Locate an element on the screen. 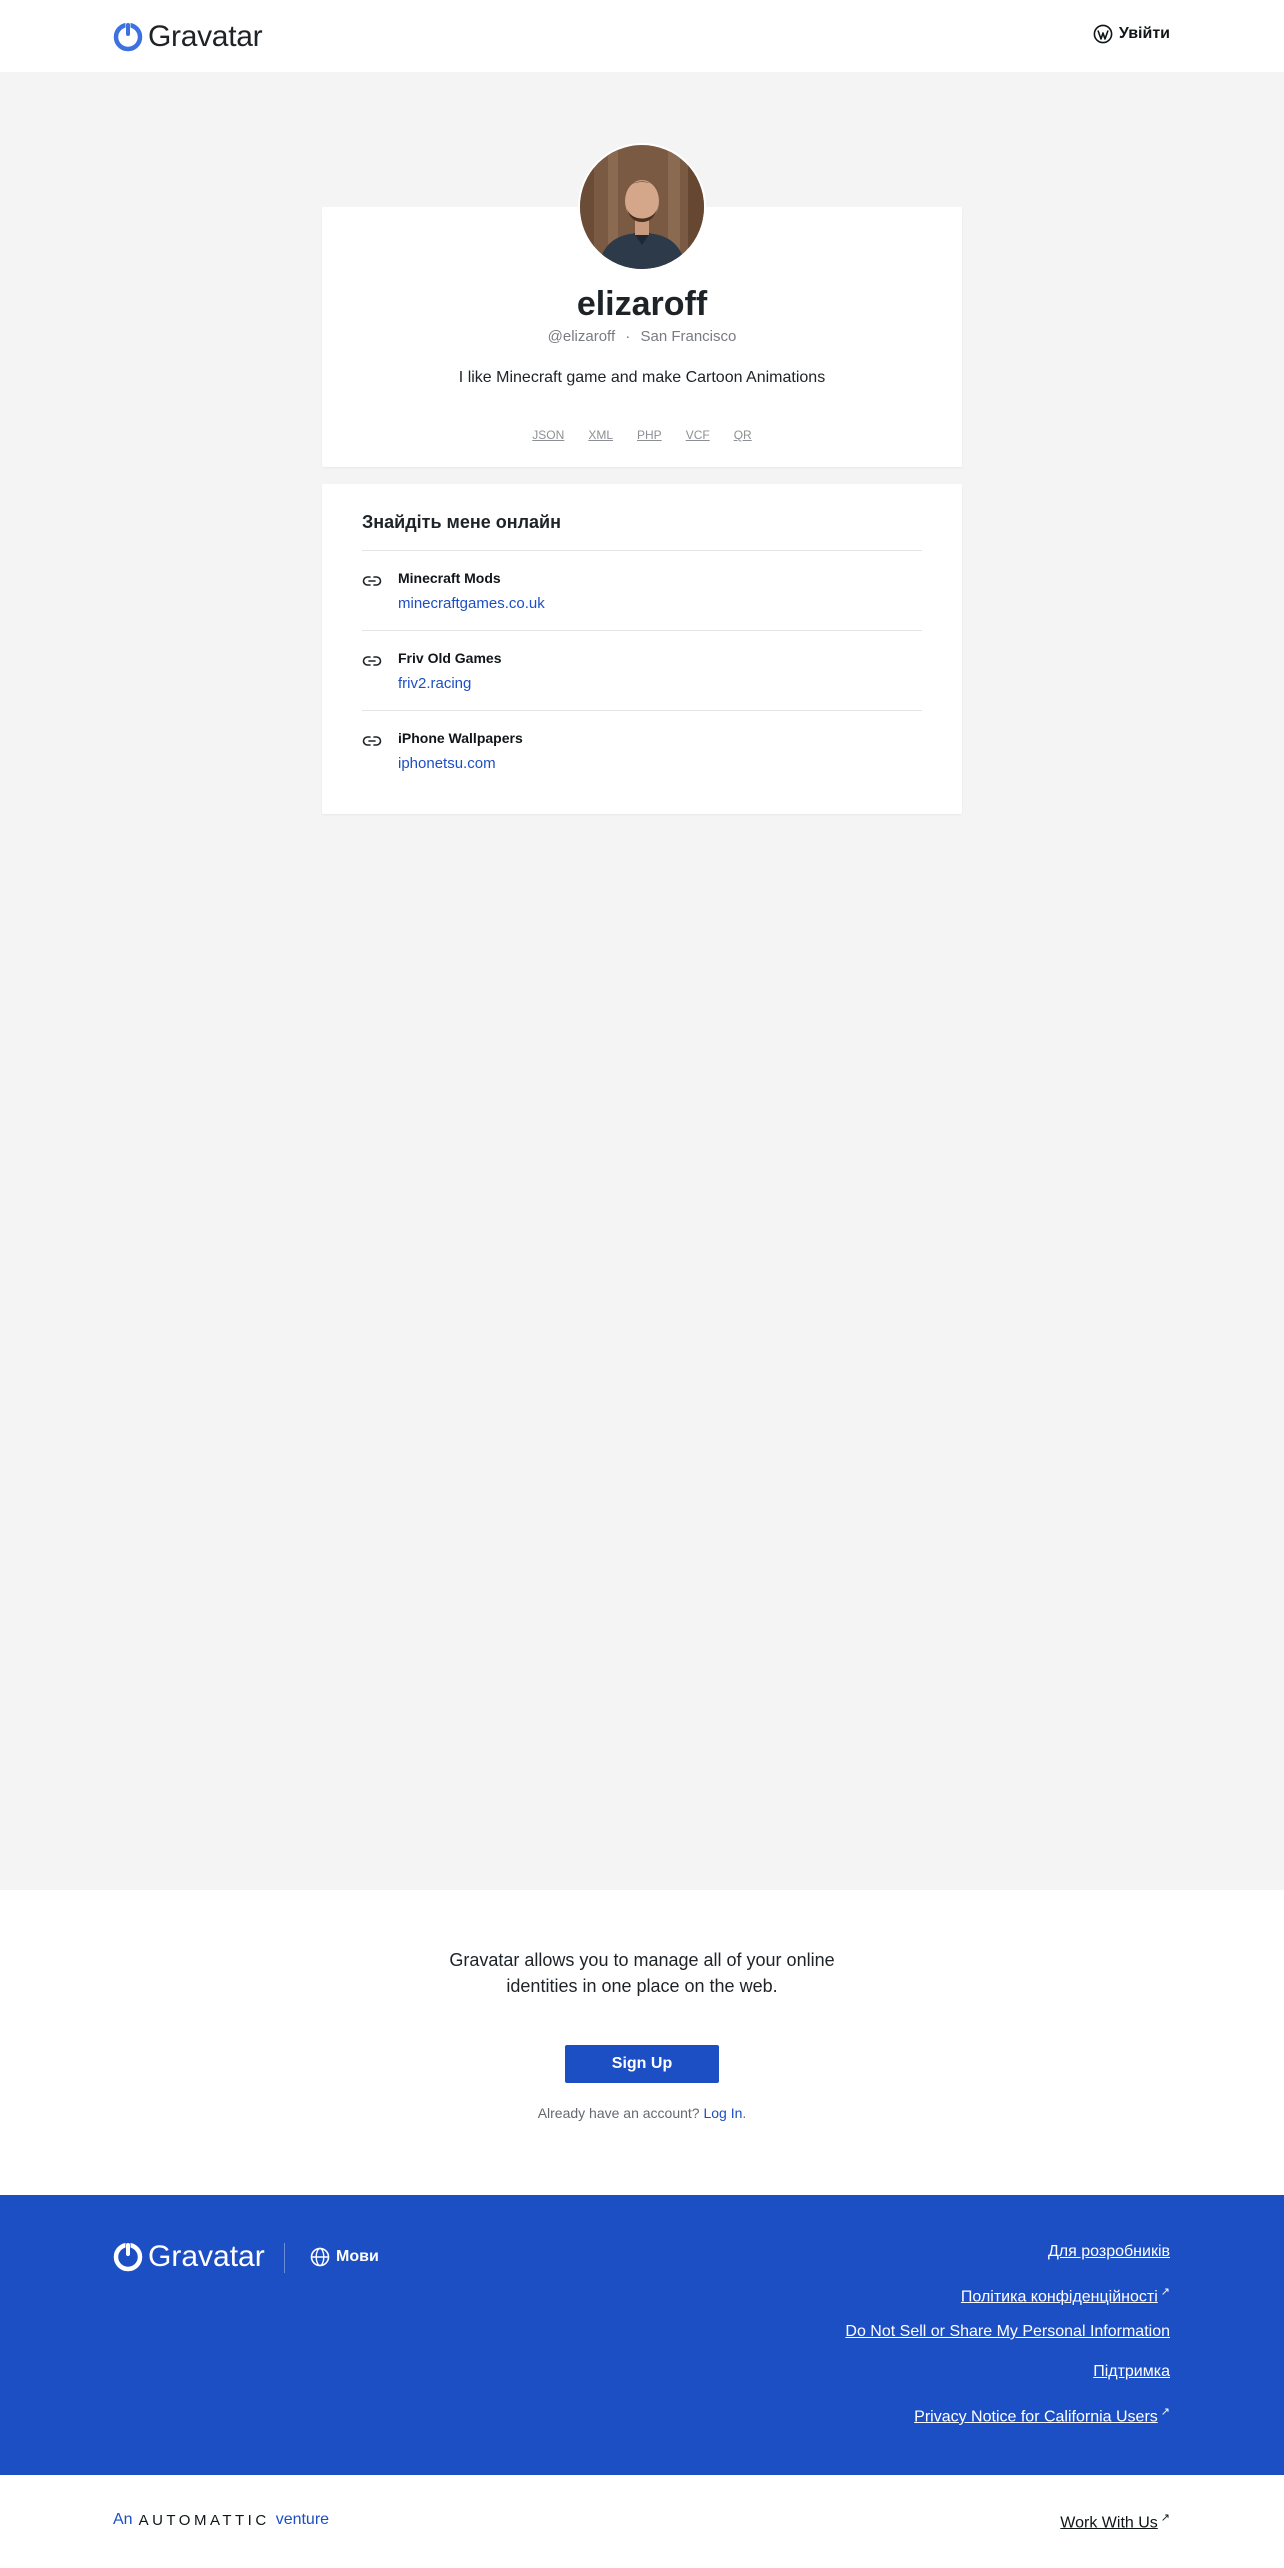  format-vcf-link: VCF is located at coordinates (698, 435).